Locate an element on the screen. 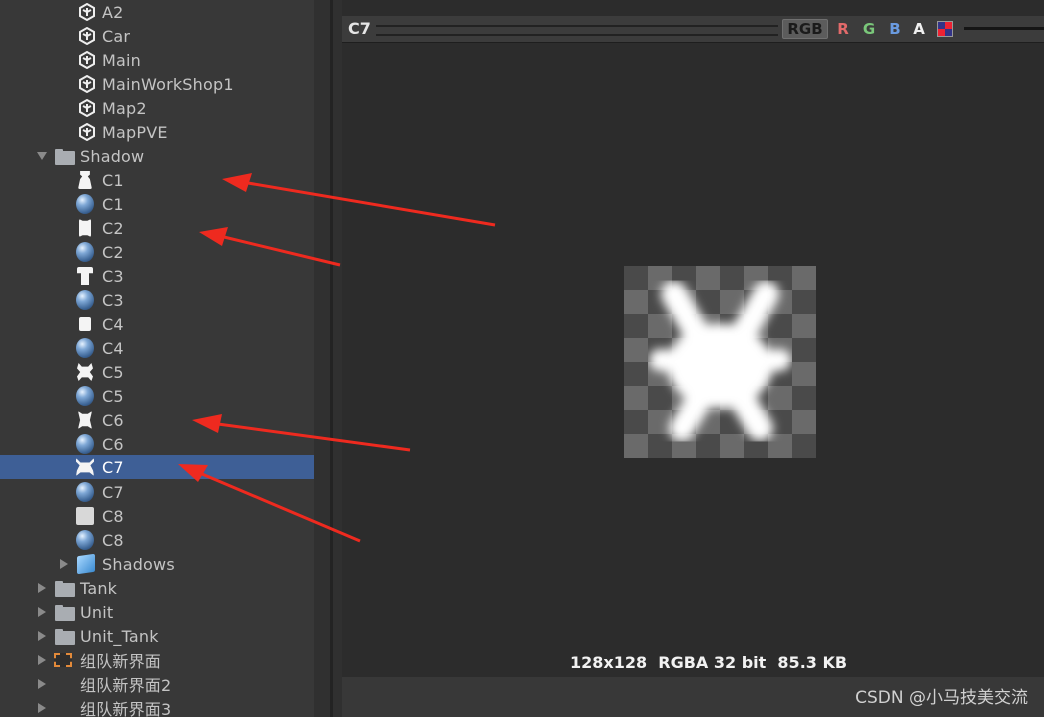  tree-item-label: A2 is located at coordinates (113, 12).